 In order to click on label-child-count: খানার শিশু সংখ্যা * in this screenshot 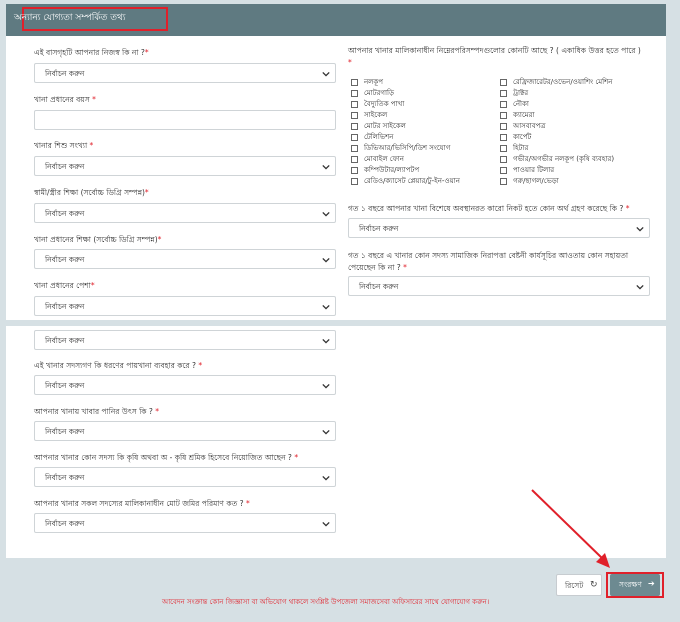, I will do `click(64, 145)`.